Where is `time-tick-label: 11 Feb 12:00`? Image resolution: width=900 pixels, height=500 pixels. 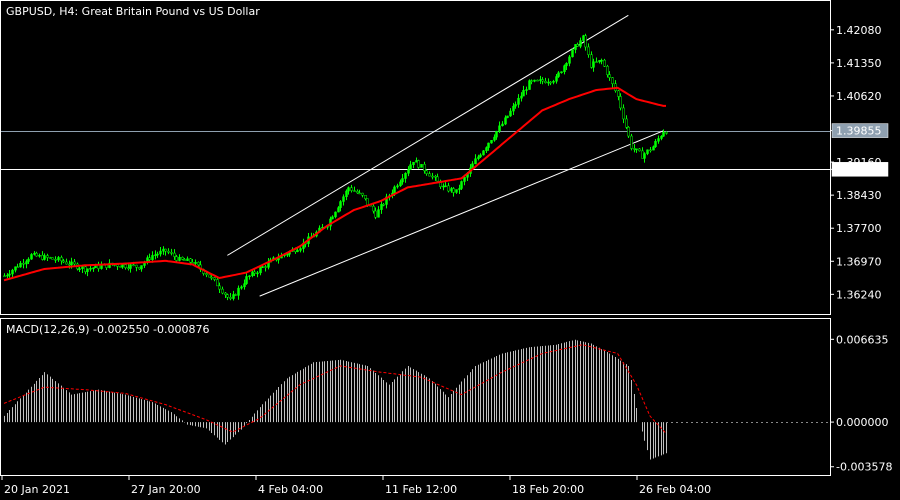 time-tick-label: 11 Feb 12:00 is located at coordinates (421, 489).